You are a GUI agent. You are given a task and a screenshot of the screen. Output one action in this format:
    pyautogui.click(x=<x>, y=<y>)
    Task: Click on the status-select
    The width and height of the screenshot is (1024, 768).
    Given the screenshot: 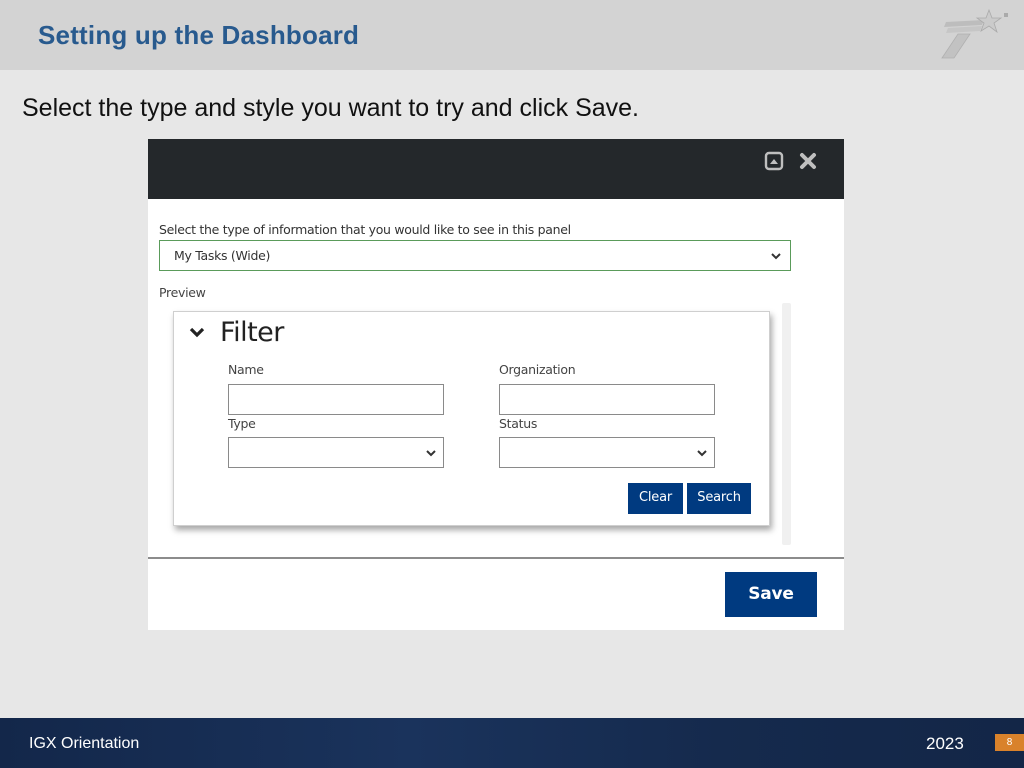 What is the action you would take?
    pyautogui.click(x=607, y=452)
    